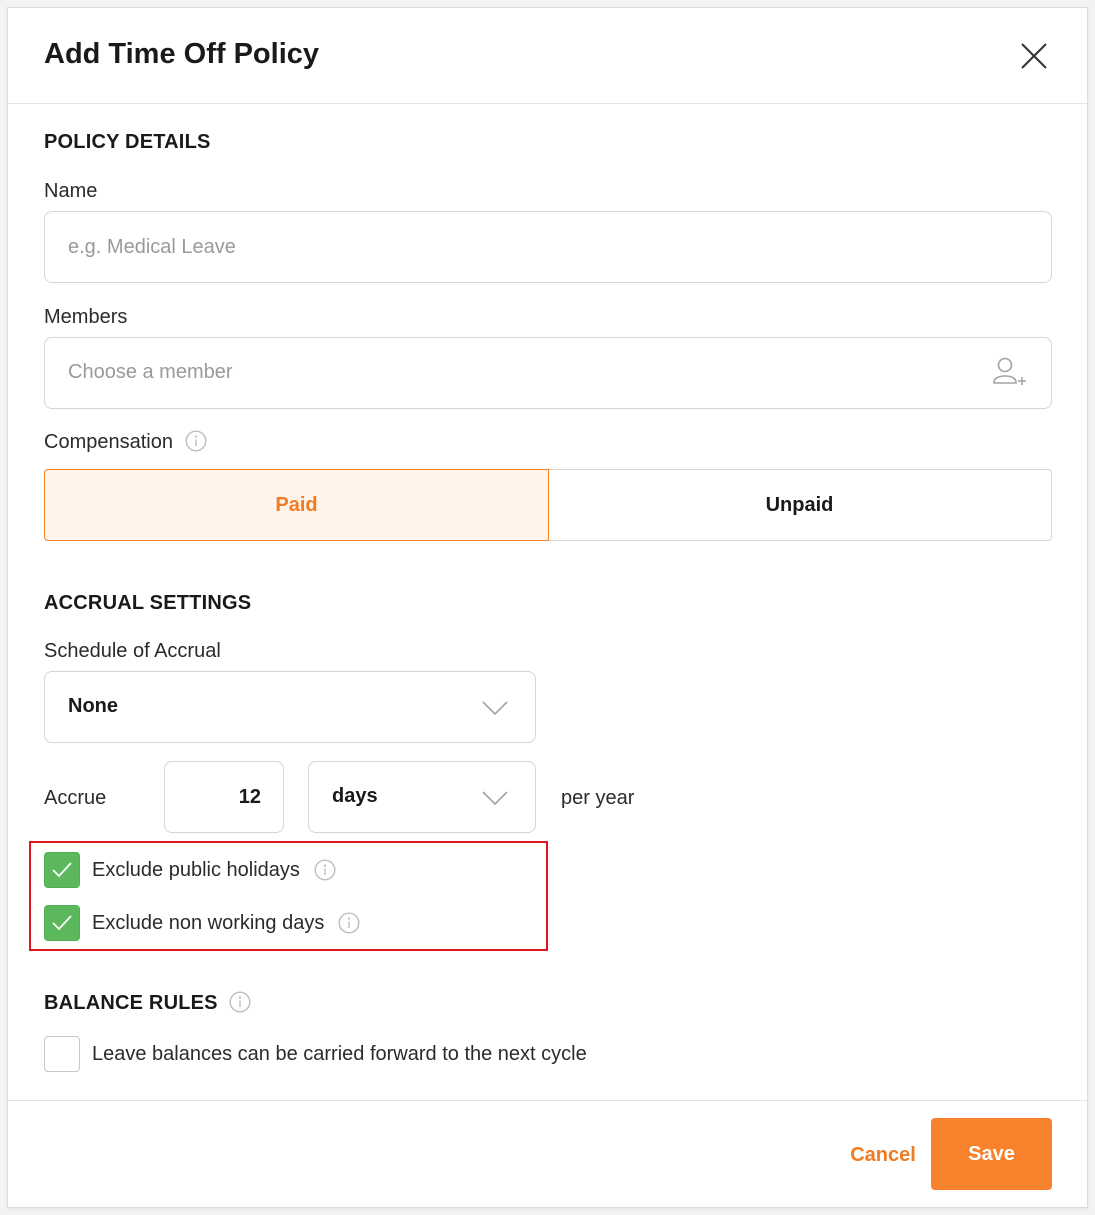  I want to click on schedule-value: None, so click(93, 706).